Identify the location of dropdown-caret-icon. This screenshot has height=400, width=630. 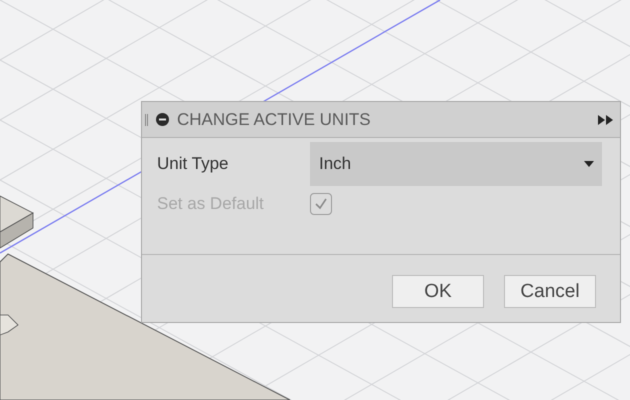
(589, 164).